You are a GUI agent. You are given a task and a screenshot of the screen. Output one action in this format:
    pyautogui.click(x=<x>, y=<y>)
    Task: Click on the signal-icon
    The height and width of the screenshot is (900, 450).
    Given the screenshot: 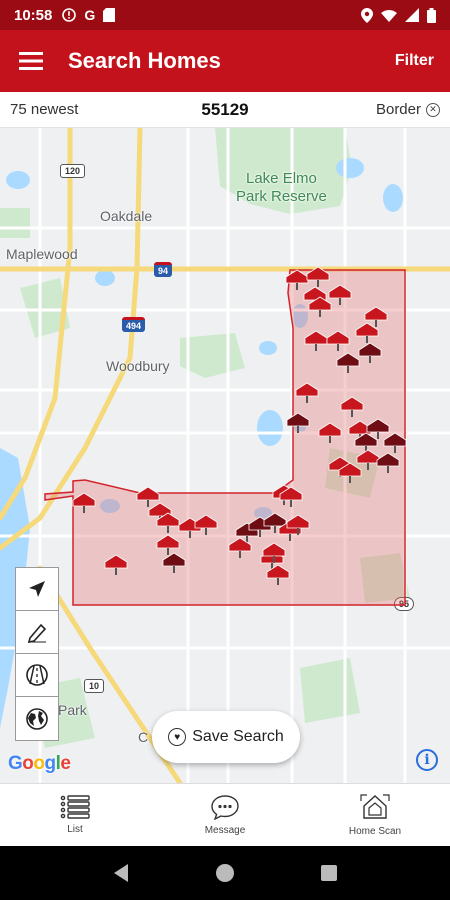 What is the action you would take?
    pyautogui.click(x=412, y=15)
    